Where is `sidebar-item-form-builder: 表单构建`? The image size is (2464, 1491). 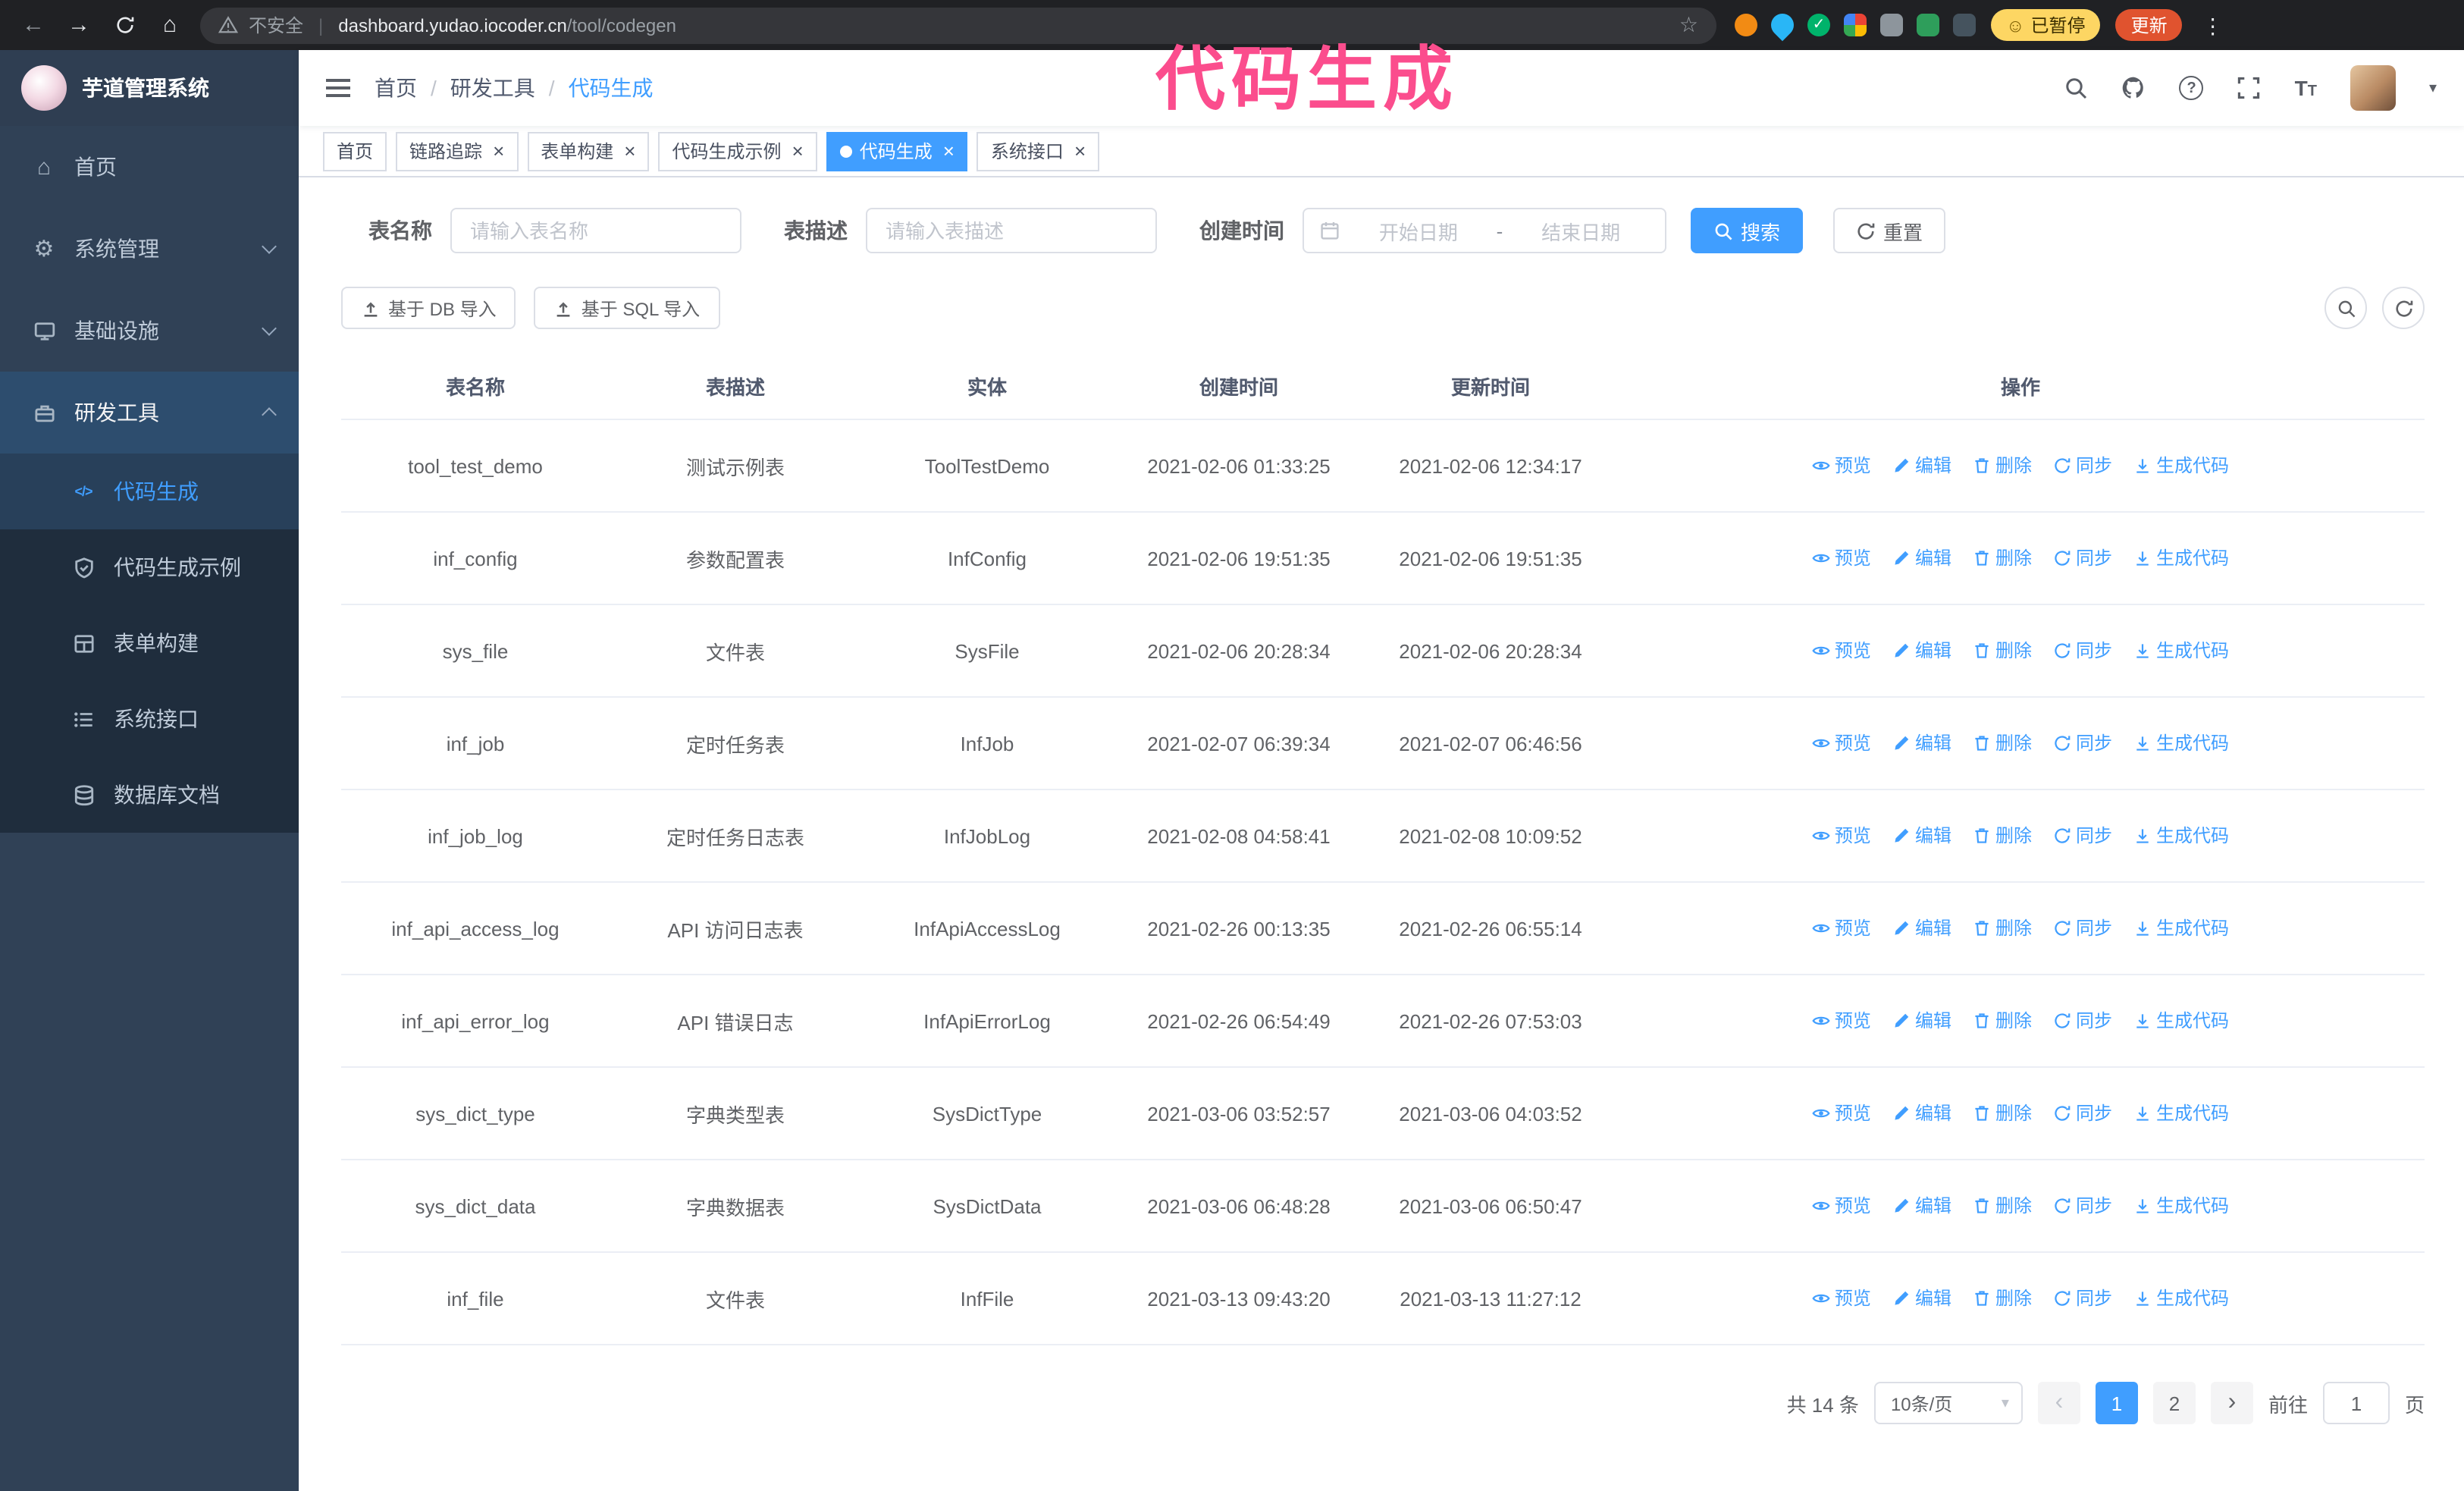
sidebar-item-form-builder: 表单构建 is located at coordinates (150, 643).